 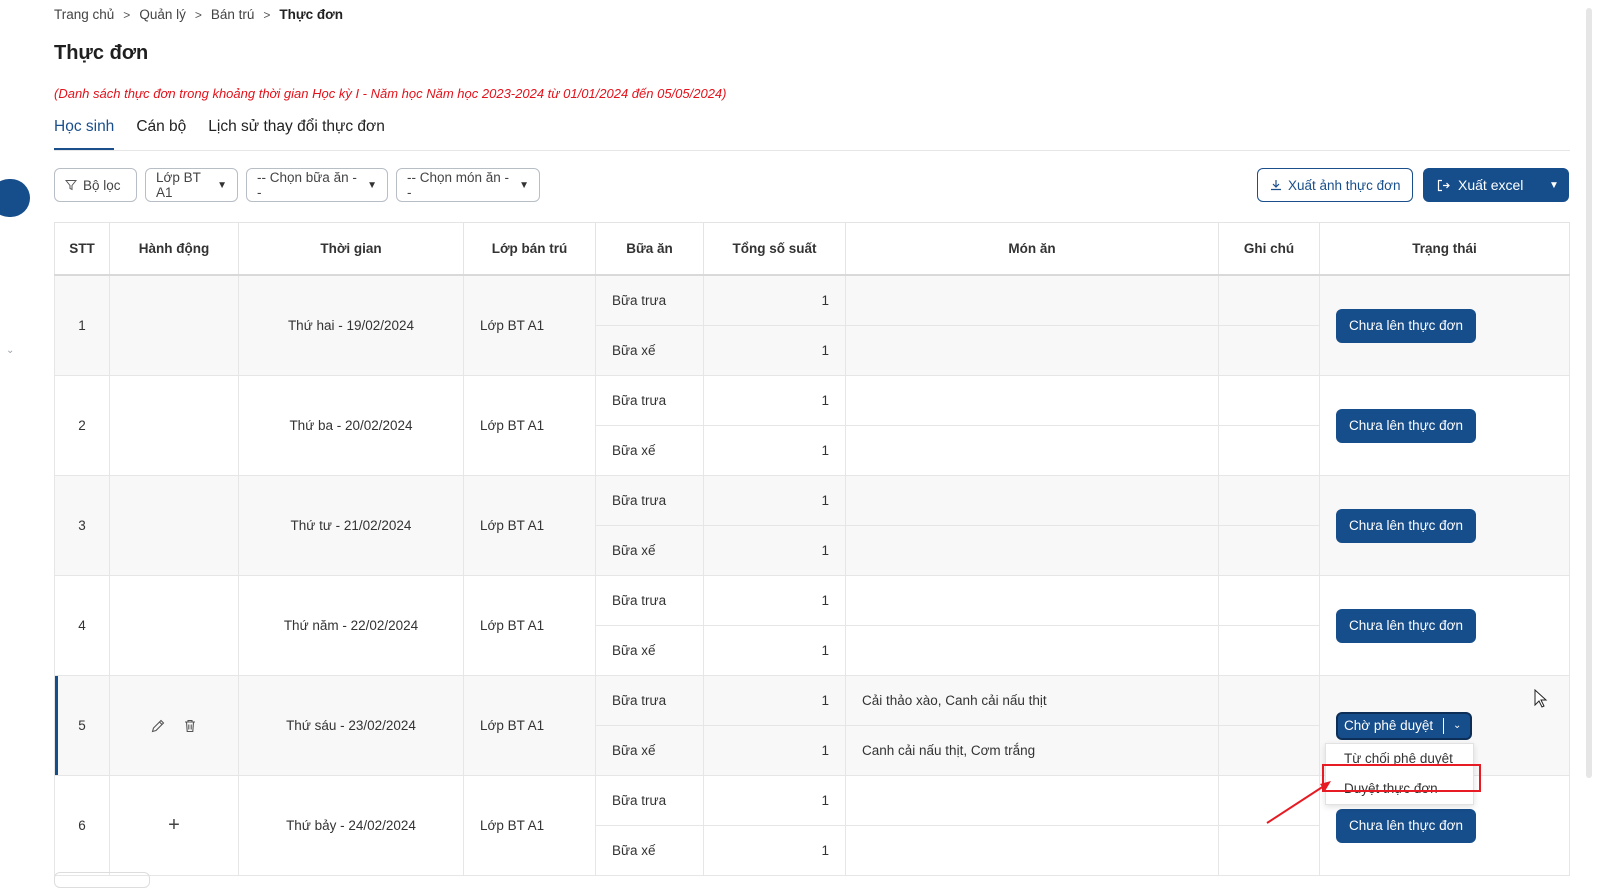 What do you see at coordinates (296, 131) in the screenshot?
I see `tab-menu-history: Lịch sử thay đổi thực đơn` at bounding box center [296, 131].